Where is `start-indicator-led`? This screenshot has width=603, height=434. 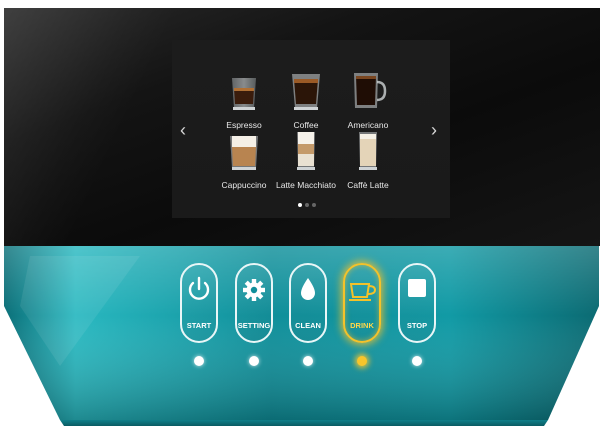 start-indicator-led is located at coordinates (199, 361).